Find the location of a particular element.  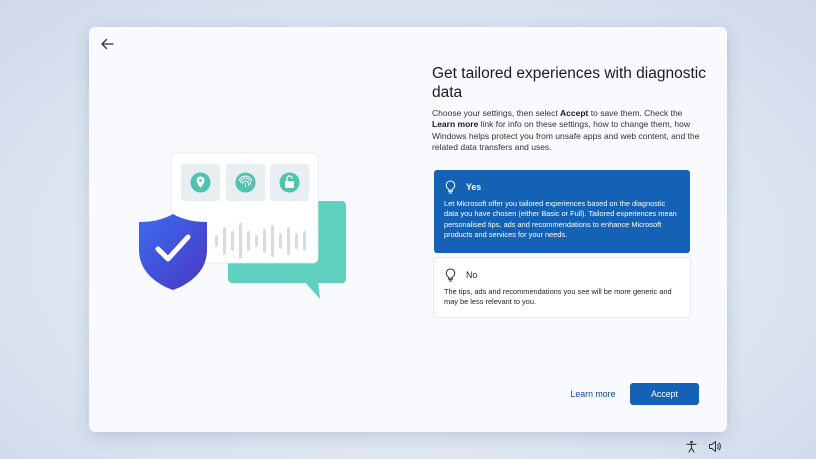

arrow-left-icon is located at coordinates (107, 44).